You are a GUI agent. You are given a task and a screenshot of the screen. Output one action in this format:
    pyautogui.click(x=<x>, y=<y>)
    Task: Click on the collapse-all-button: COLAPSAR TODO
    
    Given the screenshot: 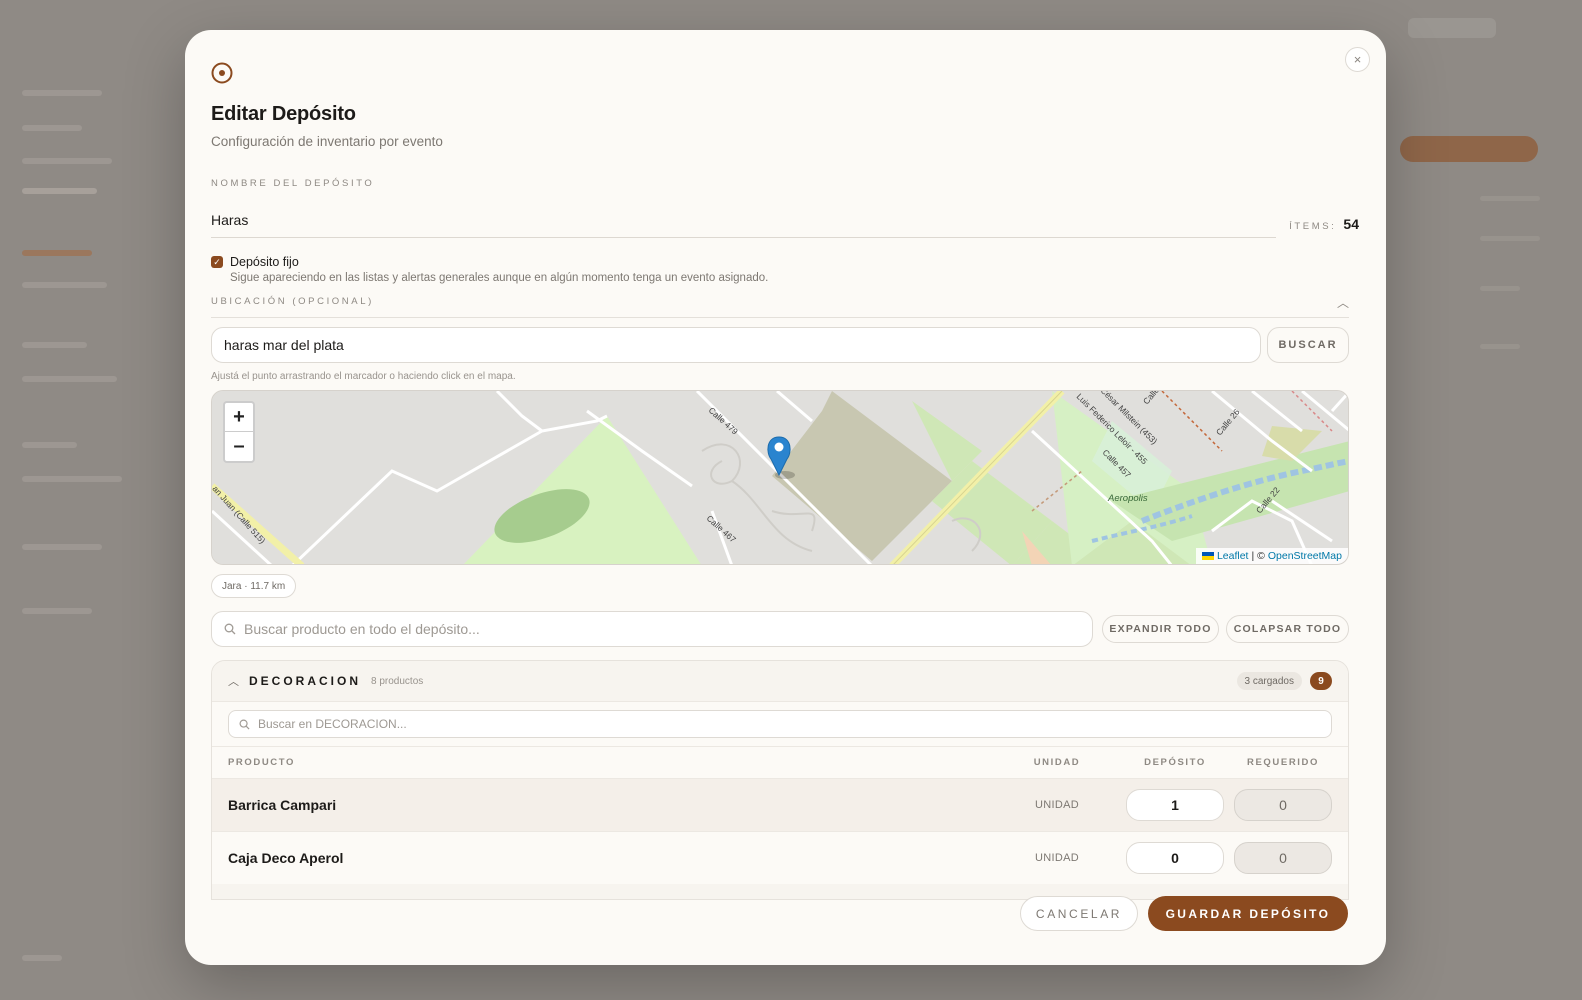 What is the action you would take?
    pyautogui.click(x=1287, y=629)
    